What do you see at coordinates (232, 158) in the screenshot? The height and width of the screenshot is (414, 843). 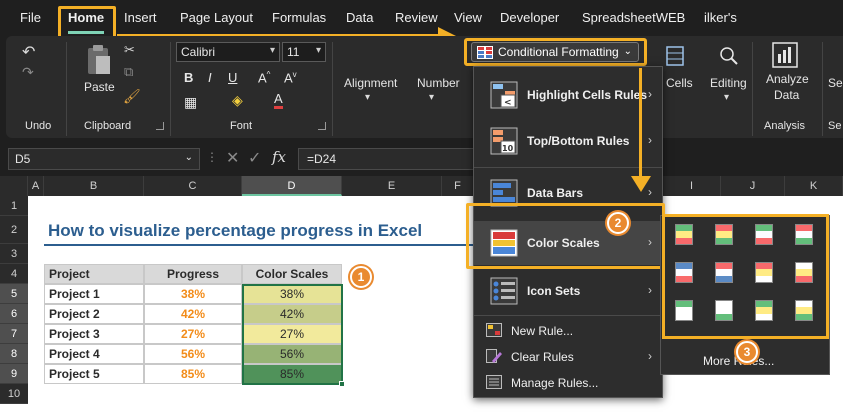 I see `cancel-icon: ✕` at bounding box center [232, 158].